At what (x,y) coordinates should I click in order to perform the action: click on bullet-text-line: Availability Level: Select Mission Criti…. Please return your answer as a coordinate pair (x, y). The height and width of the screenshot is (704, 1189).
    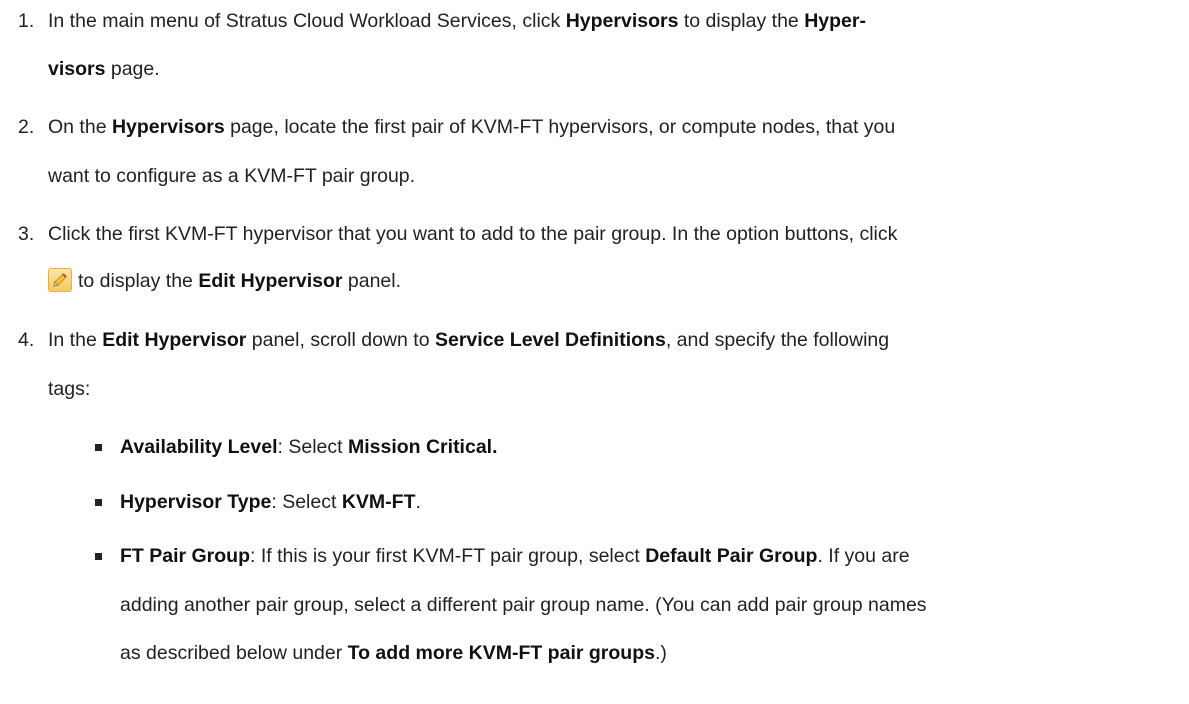
    Looking at the image, I should click on (309, 447).